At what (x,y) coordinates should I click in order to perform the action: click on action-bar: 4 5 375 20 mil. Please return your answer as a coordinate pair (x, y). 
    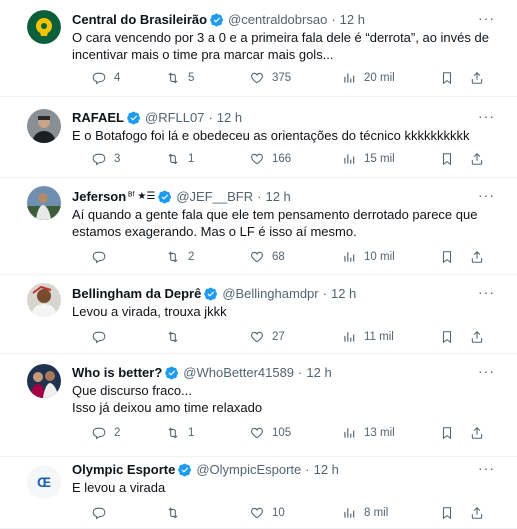
    Looking at the image, I should click on (295, 79).